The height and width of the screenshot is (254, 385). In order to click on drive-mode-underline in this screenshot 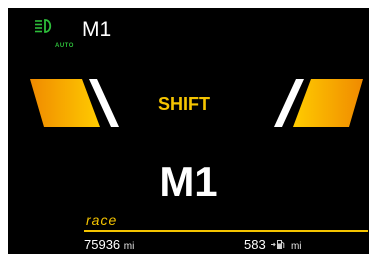, I will do `click(226, 231)`.